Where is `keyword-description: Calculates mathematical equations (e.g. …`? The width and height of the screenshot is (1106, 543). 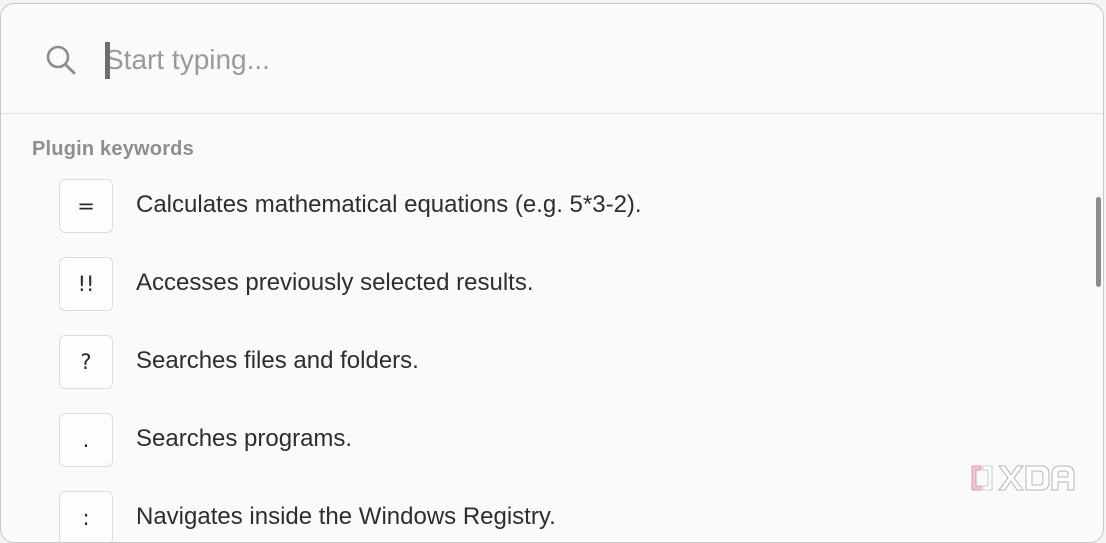 keyword-description: Calculates mathematical equations (e.g. … is located at coordinates (389, 204).